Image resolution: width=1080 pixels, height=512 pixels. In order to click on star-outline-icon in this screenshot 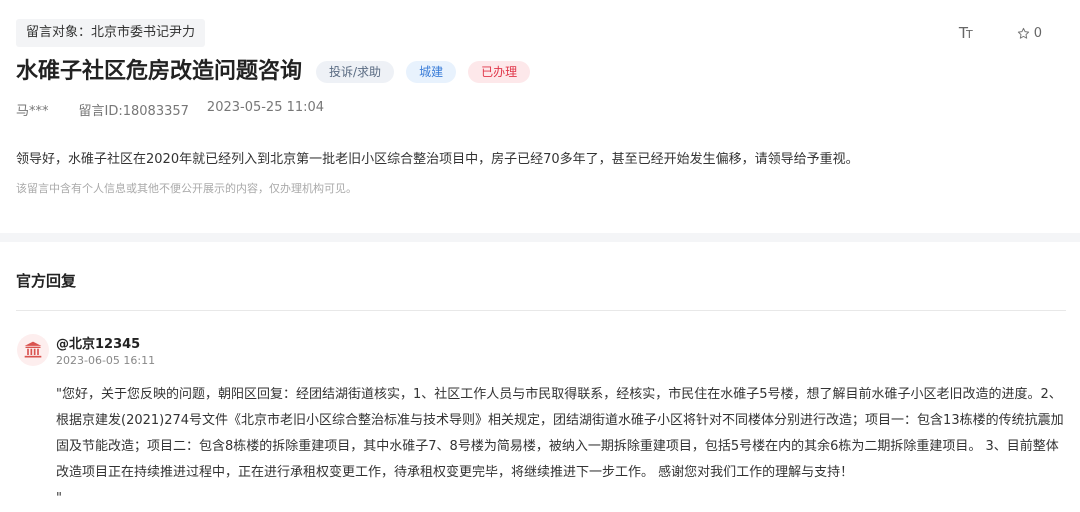, I will do `click(1023, 33)`.